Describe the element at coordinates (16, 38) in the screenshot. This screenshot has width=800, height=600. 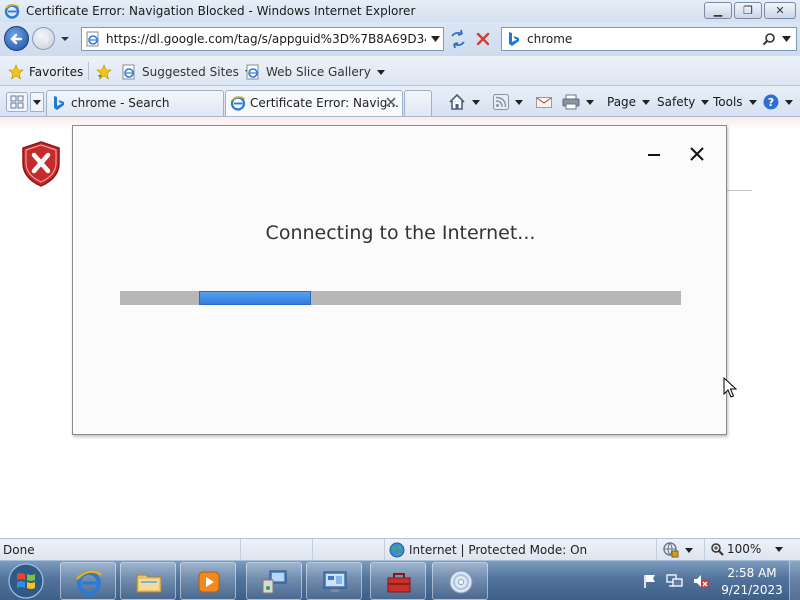
I see `back-button` at that location.